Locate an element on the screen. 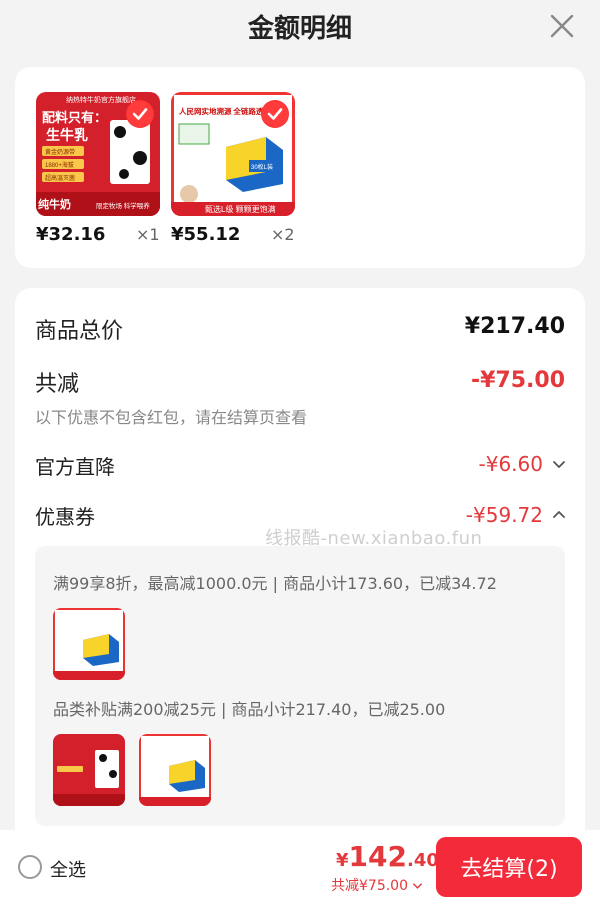 The width and height of the screenshot is (600, 900). chevron-up-icon is located at coordinates (559, 514).